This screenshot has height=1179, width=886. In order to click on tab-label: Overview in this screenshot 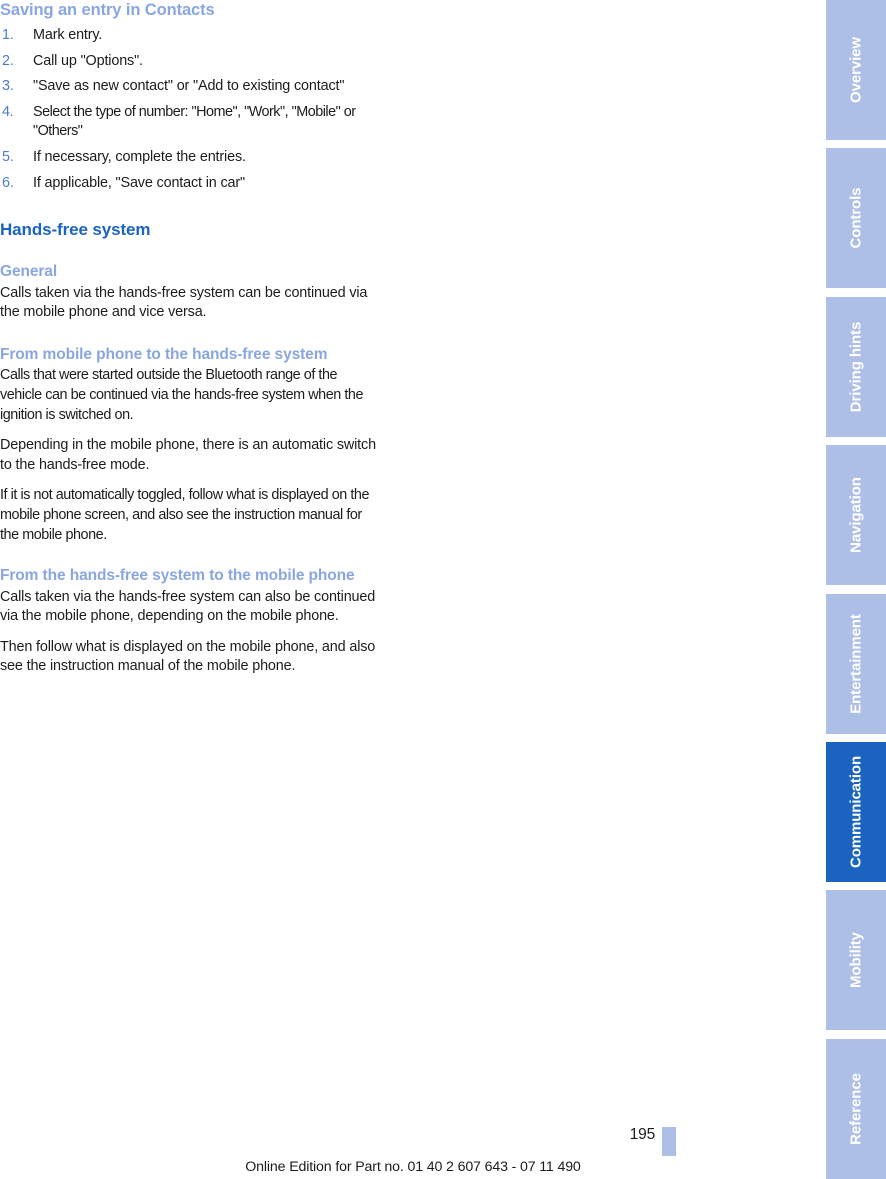, I will do `click(856, 70)`.